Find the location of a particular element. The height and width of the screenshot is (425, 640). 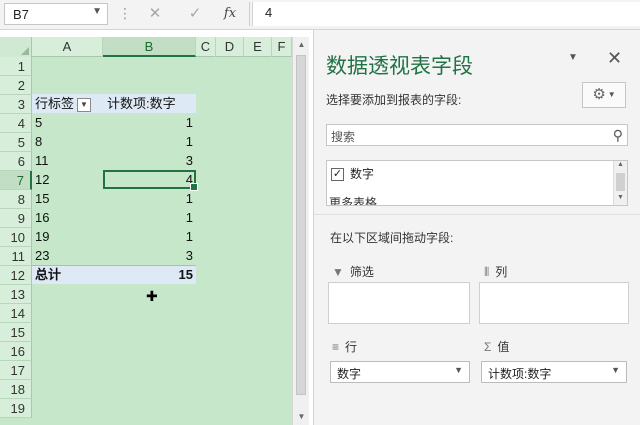

row-header: 3 is located at coordinates (16, 104).